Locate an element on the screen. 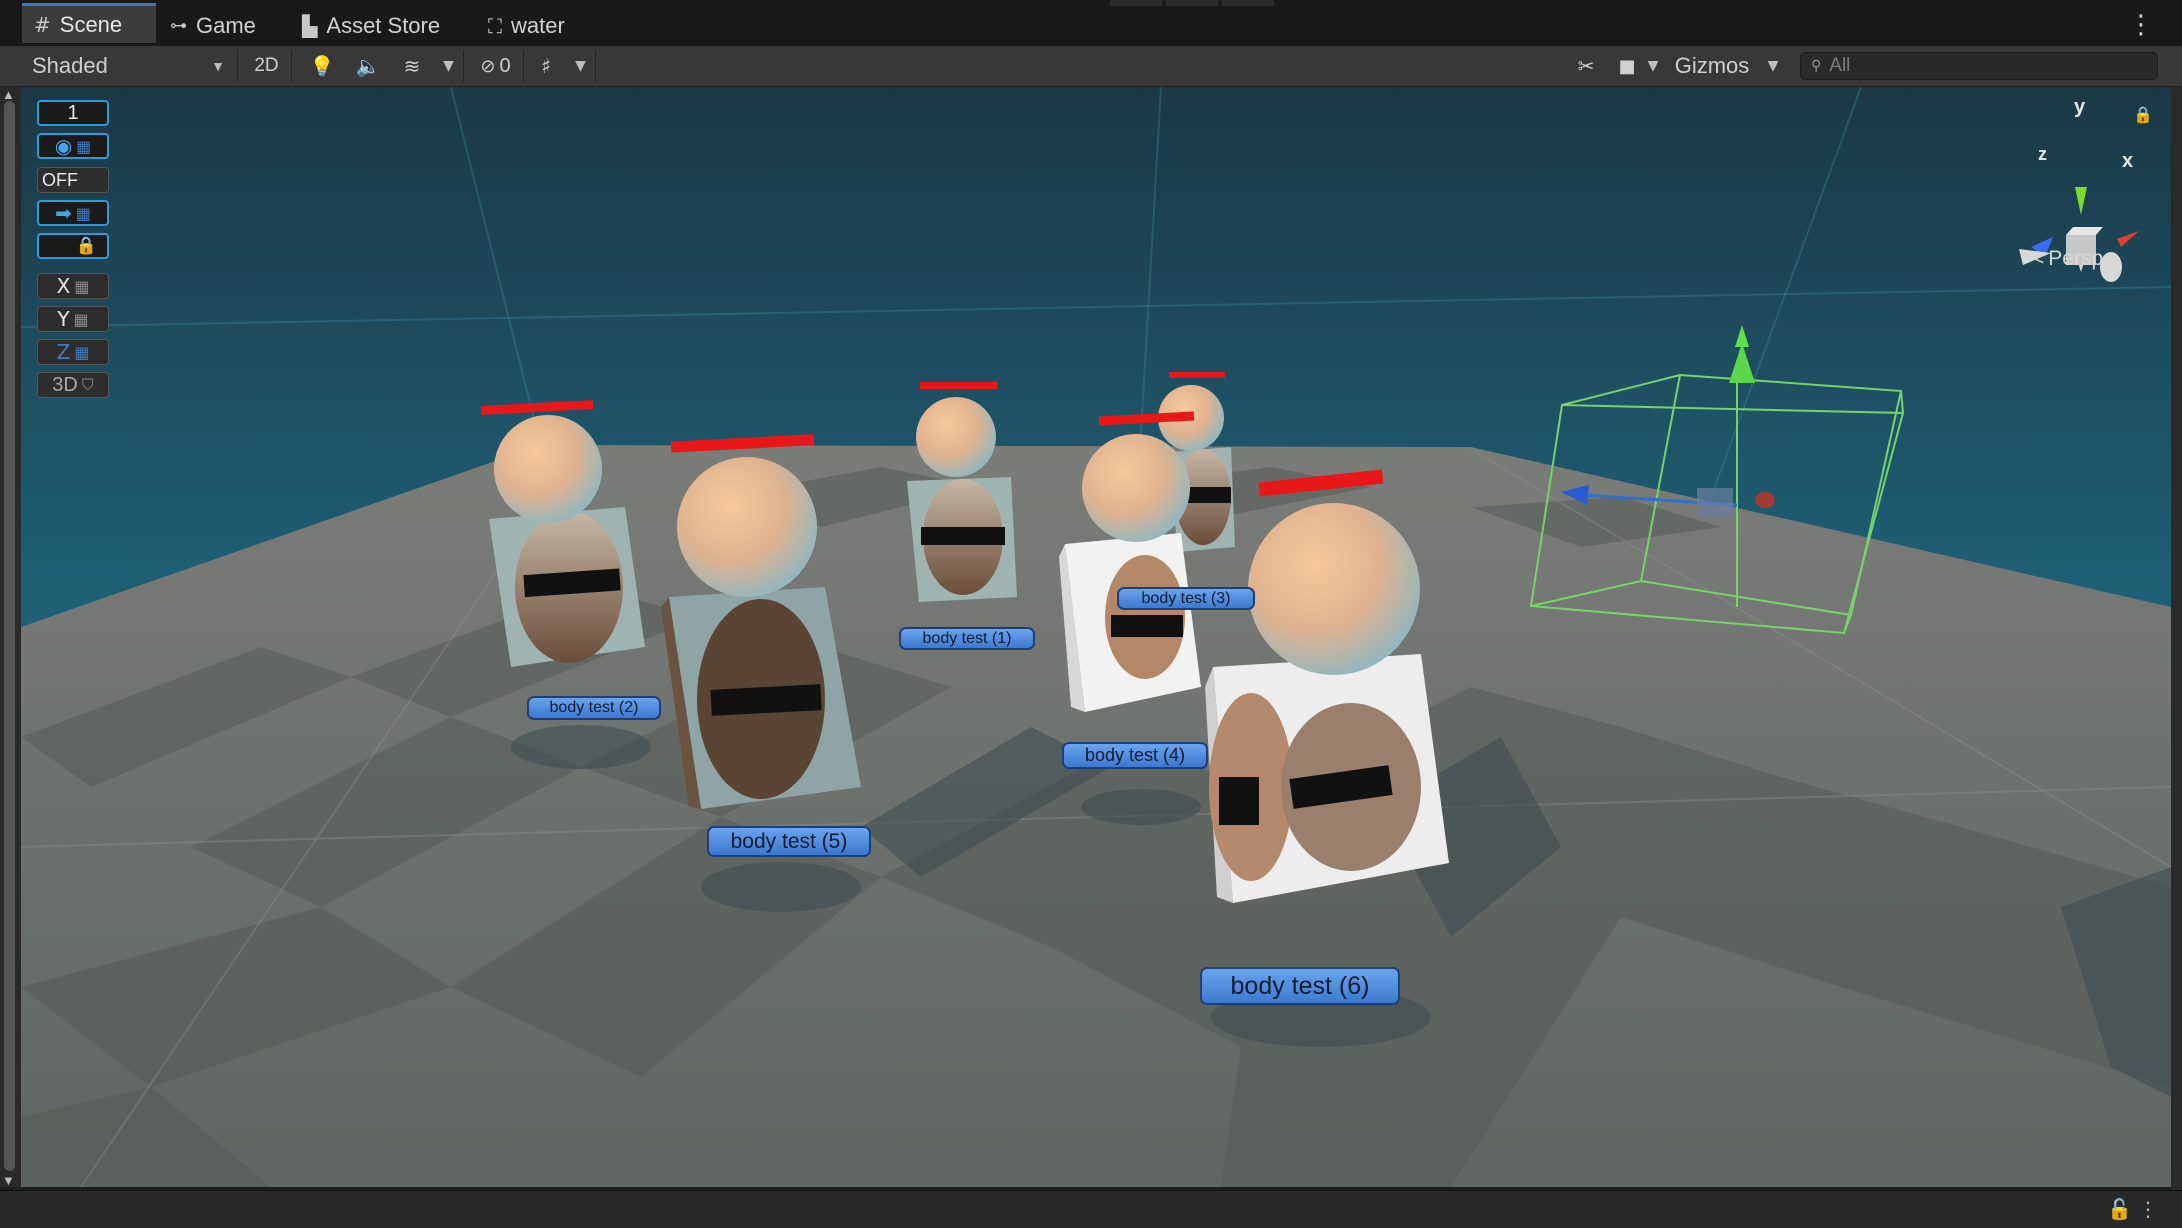  count-field: 1 is located at coordinates (73, 113).